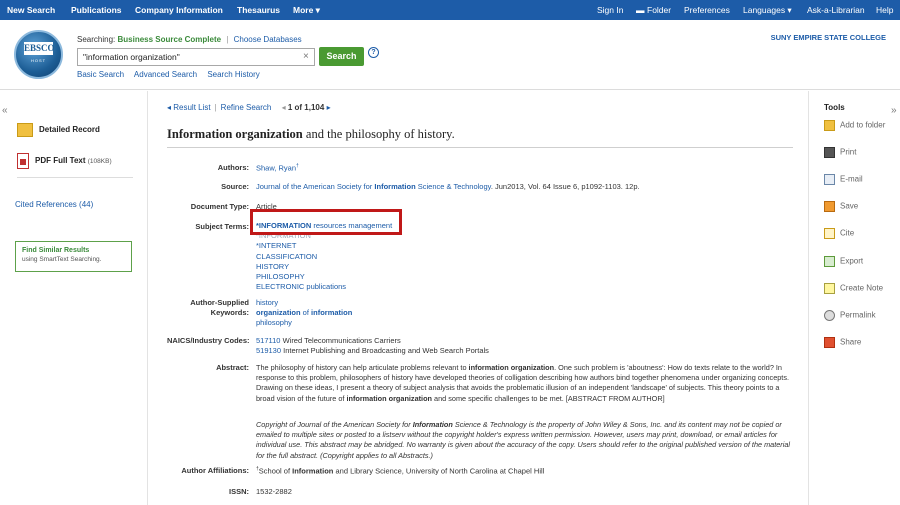 The width and height of the screenshot is (900, 505). I want to click on document-type-label: Document Type:, so click(219, 206).